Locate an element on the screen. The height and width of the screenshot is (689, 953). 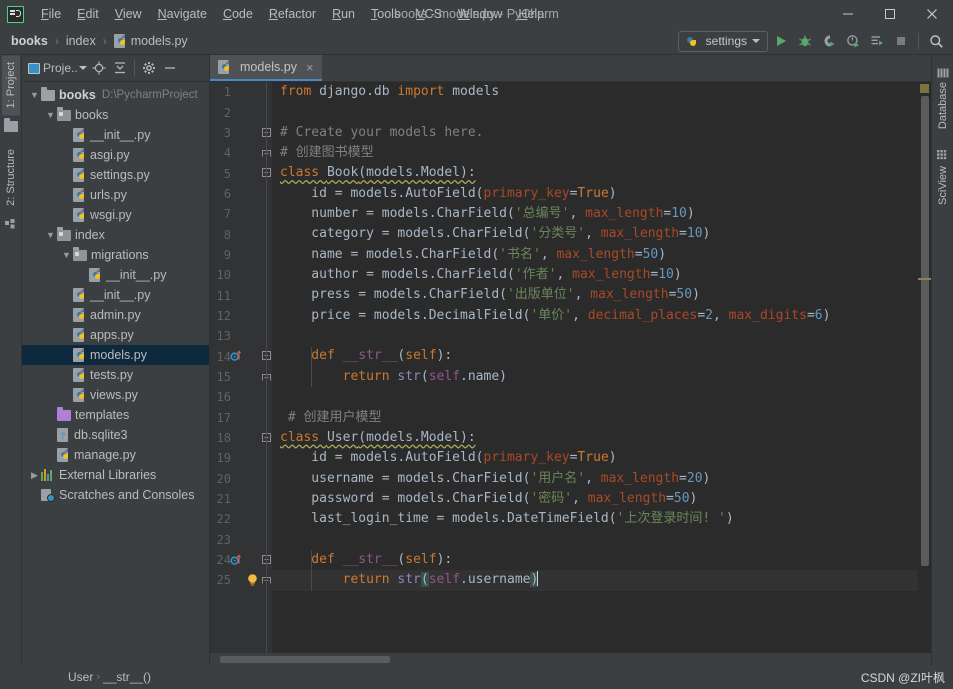
gutter-line: 21 is located at coordinates (241, 499).